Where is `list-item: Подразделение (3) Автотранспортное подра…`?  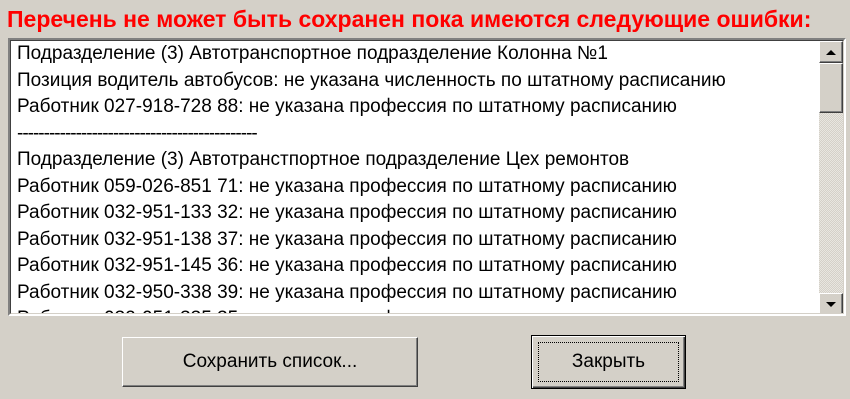
list-item: Подразделение (3) Автотранспортное подра… is located at coordinates (312, 53).